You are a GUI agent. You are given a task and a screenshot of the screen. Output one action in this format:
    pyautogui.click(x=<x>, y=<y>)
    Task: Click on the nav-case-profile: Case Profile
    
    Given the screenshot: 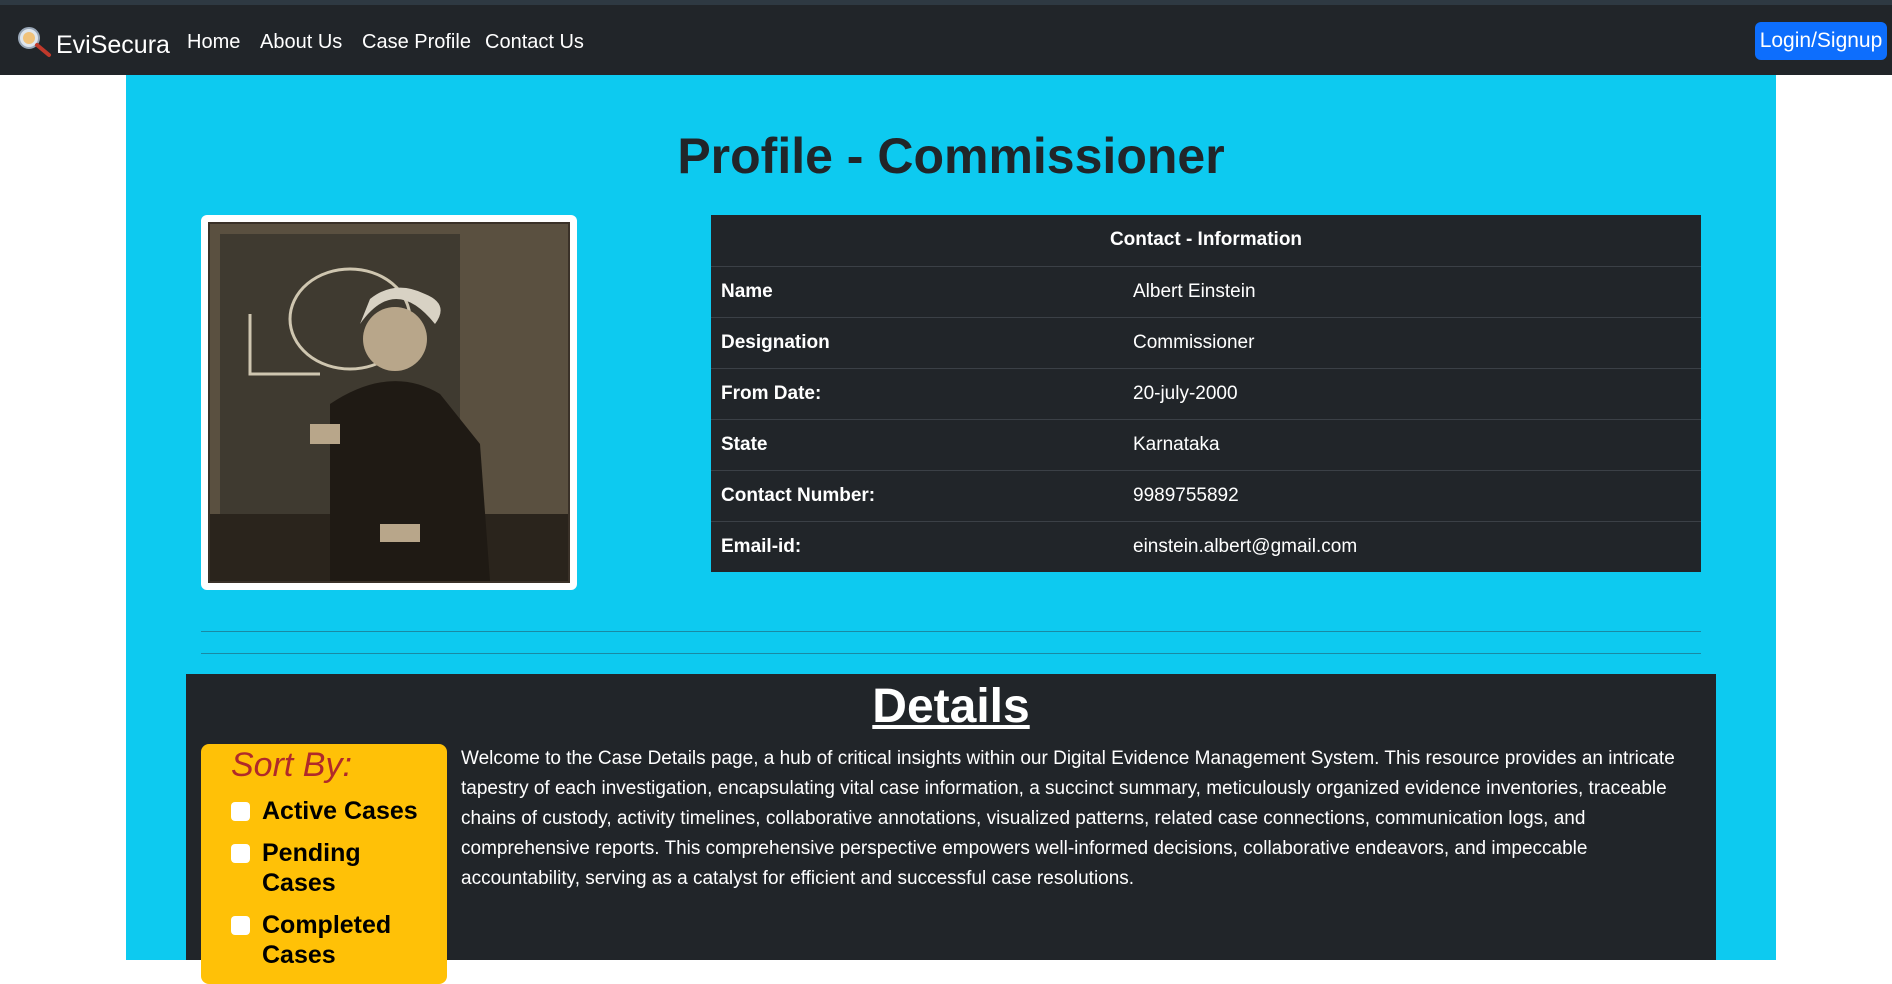 What is the action you would take?
    pyautogui.click(x=416, y=42)
    